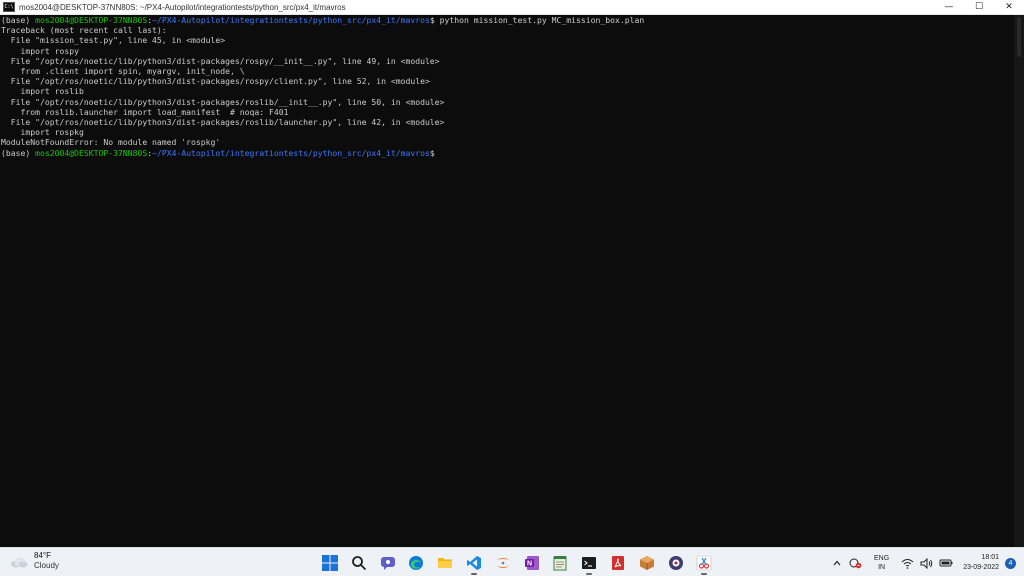 The width and height of the screenshot is (1024, 576). What do you see at coordinates (907, 563) in the screenshot?
I see `wifi-icon` at bounding box center [907, 563].